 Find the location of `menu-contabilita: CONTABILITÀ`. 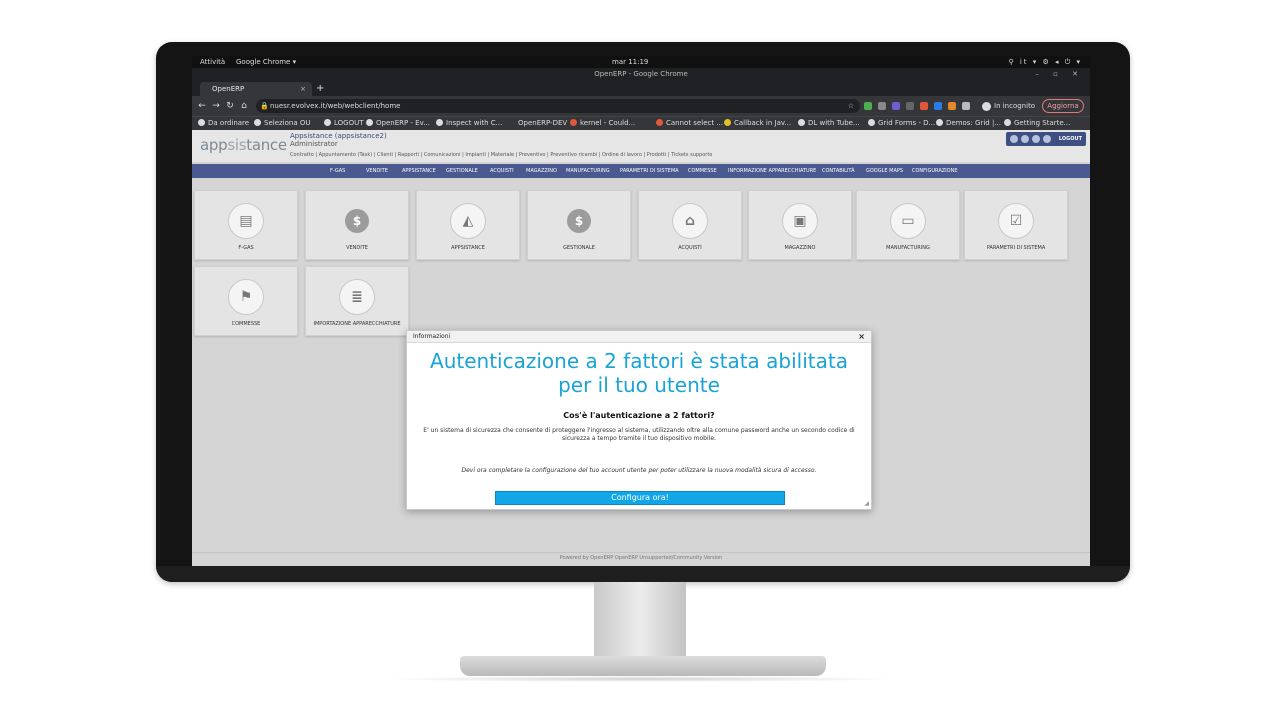

menu-contabilita: CONTABILITÀ is located at coordinates (838, 171).